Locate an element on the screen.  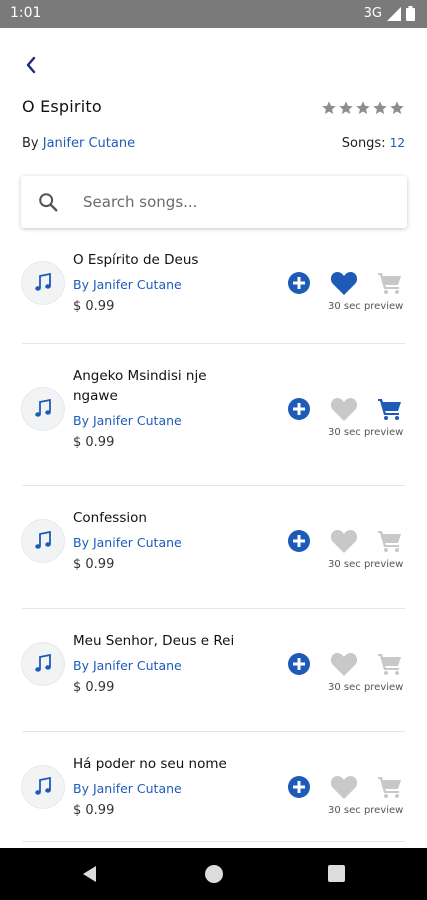
album-artist-line: By Janifer Cutane is located at coordinates (78, 143).